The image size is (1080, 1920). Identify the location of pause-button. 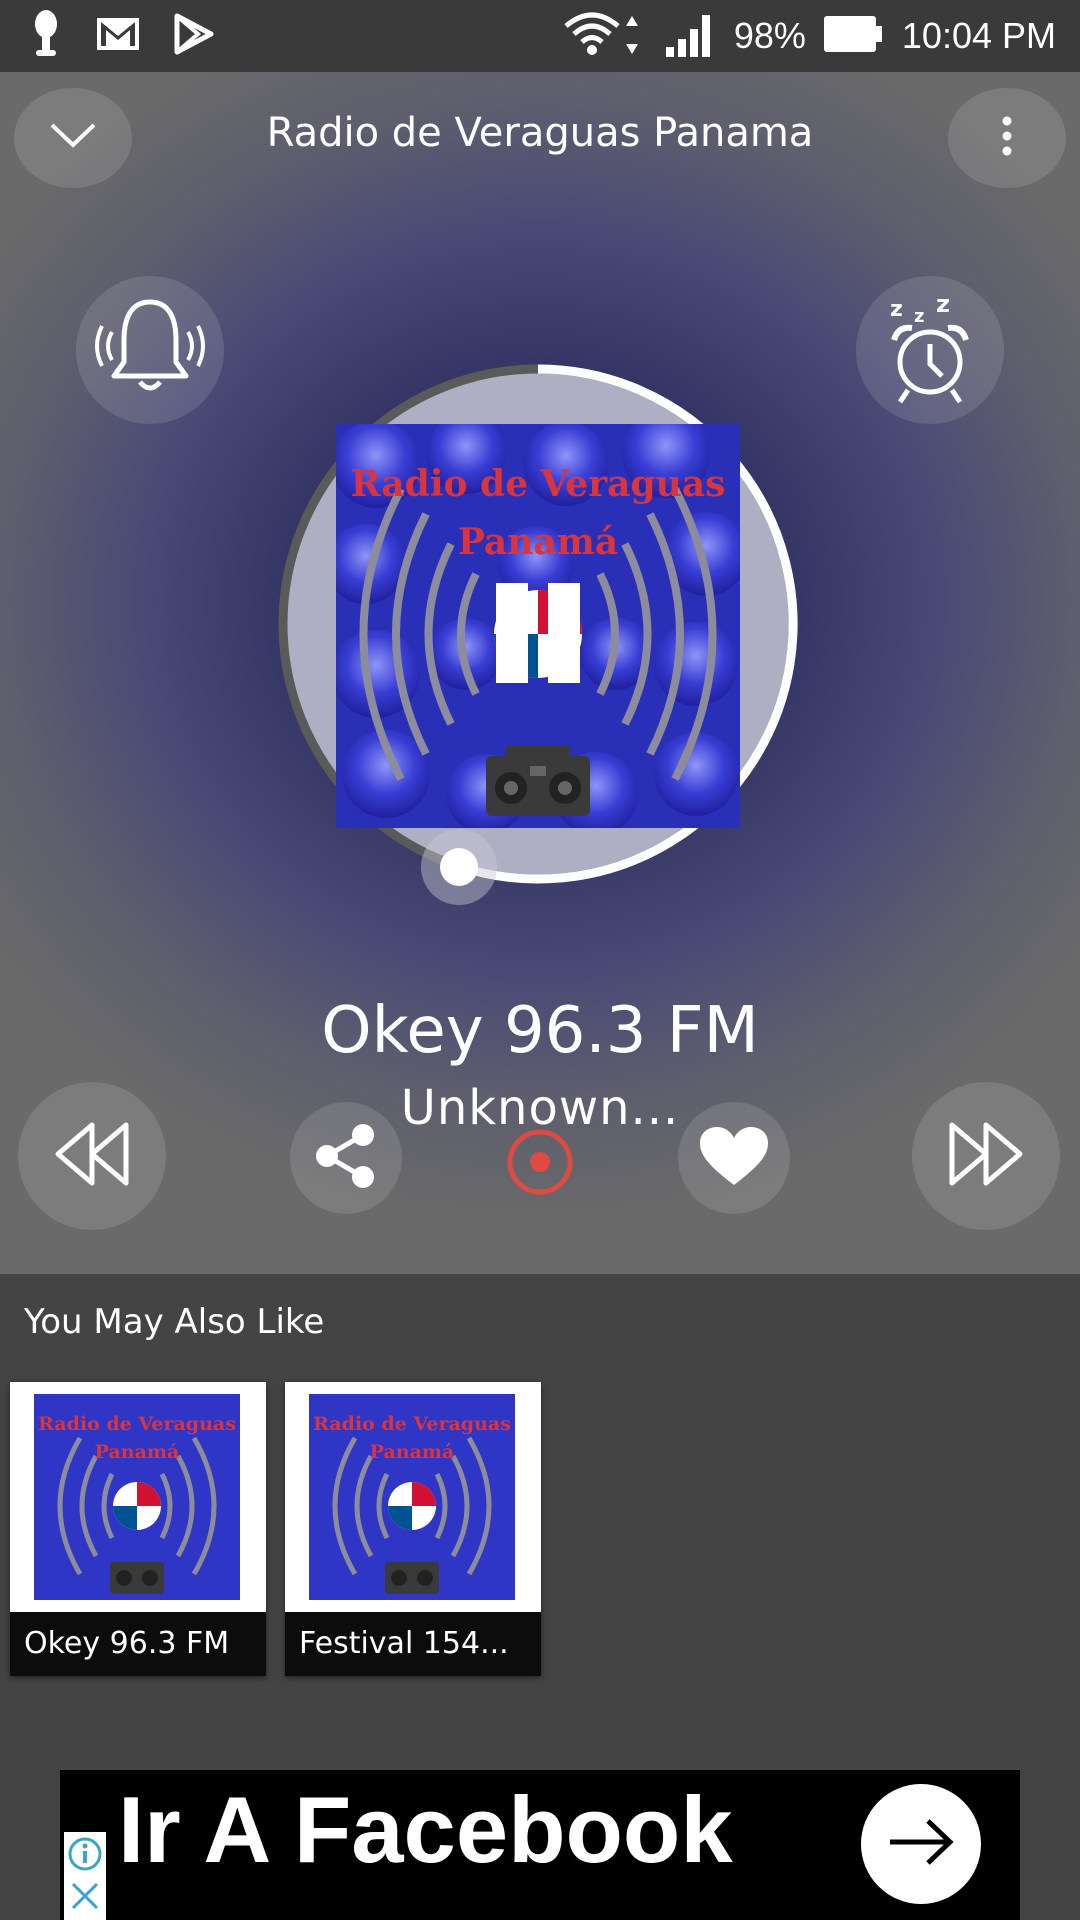
(538, 633).